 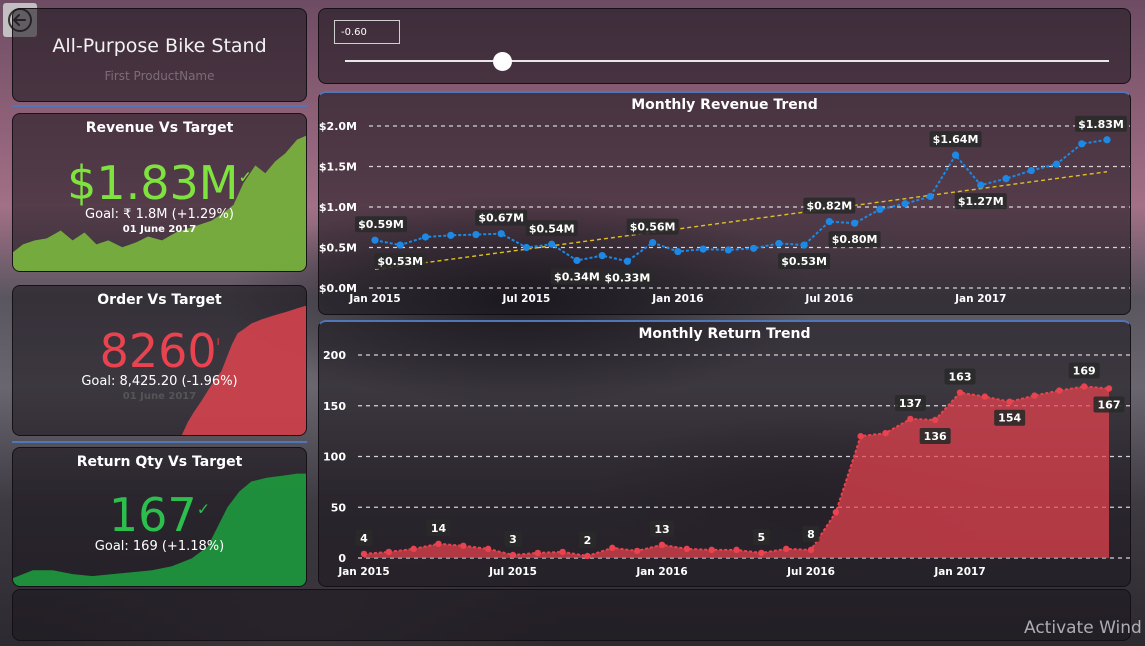 I want to click on order-kpi-goal: Goal: 8,425.20 (-1.96%), so click(x=159, y=381).